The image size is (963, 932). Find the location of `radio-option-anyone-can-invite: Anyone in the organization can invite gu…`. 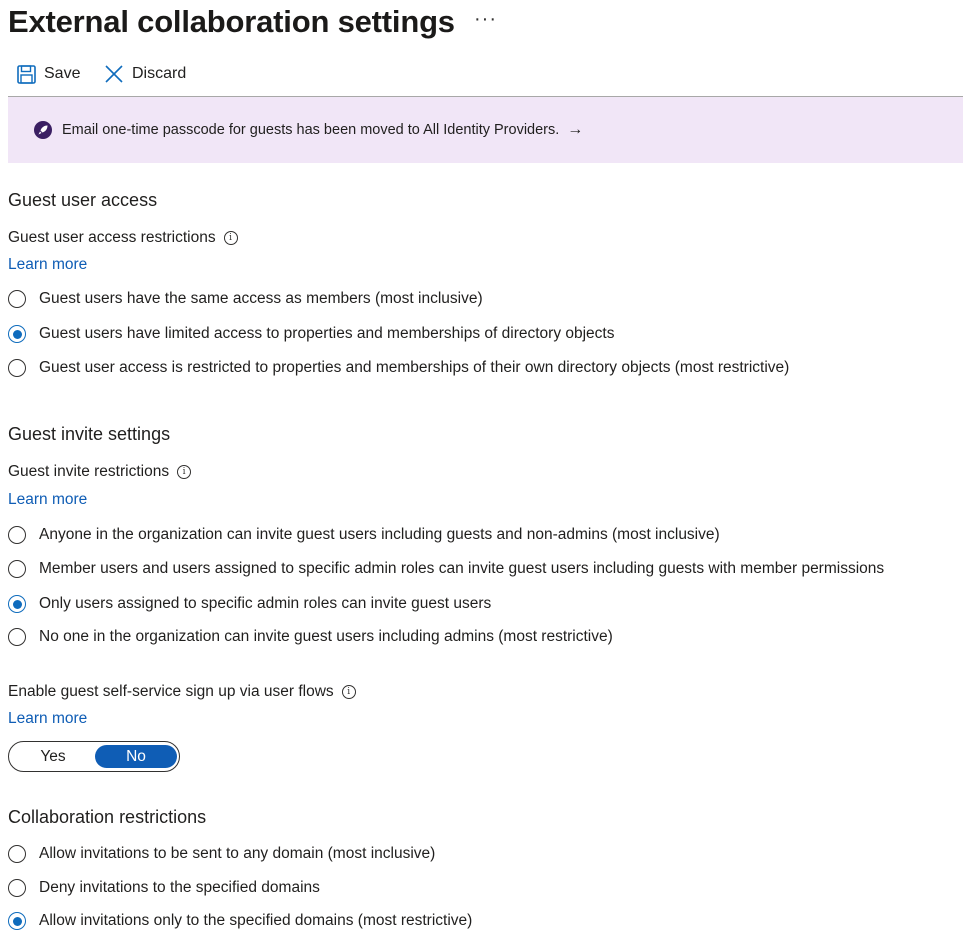

radio-option-anyone-can-invite: Anyone in the organization can invite gu… is located at coordinates (364, 535).